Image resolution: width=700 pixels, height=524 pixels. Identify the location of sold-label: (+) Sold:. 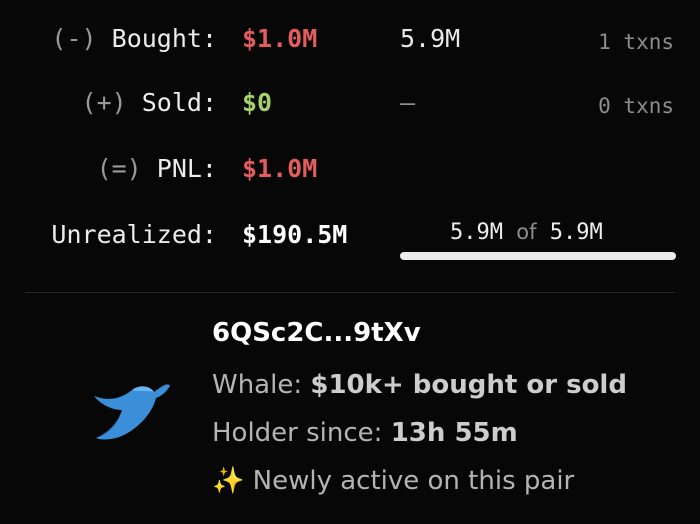
(149, 102).